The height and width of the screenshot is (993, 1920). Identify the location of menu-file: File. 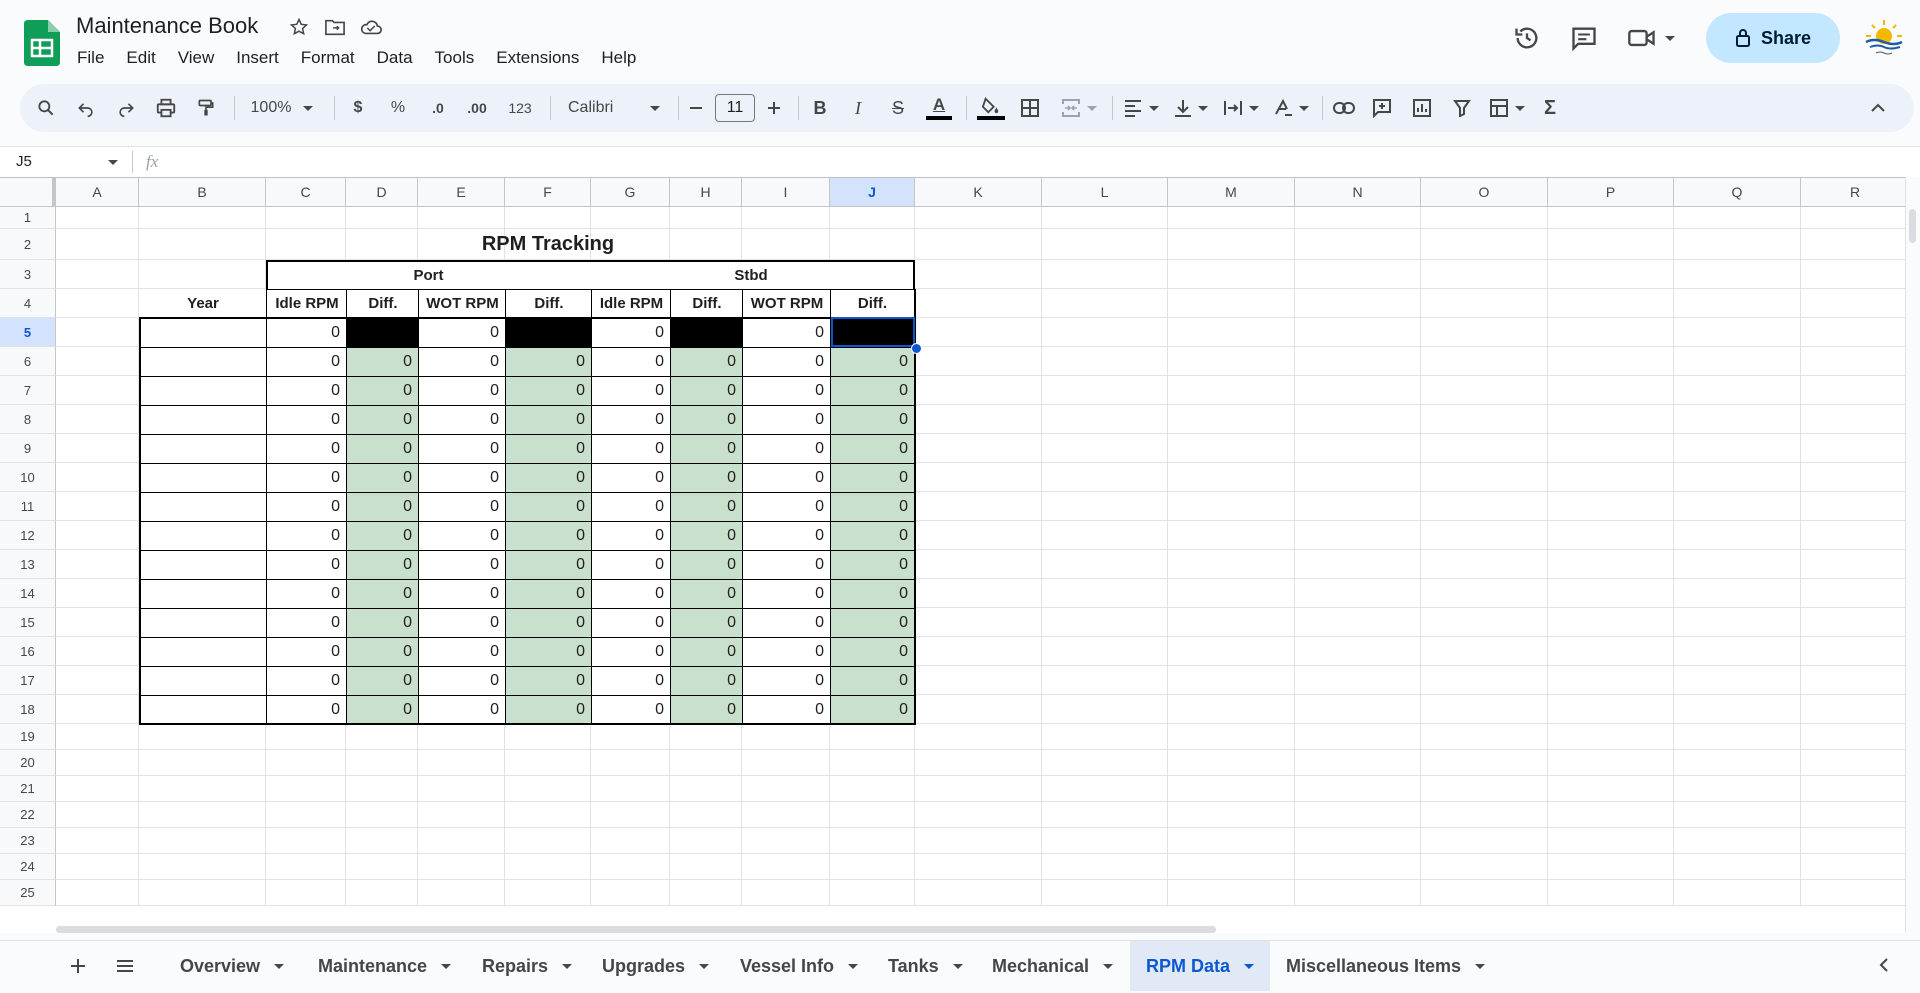
(90, 58).